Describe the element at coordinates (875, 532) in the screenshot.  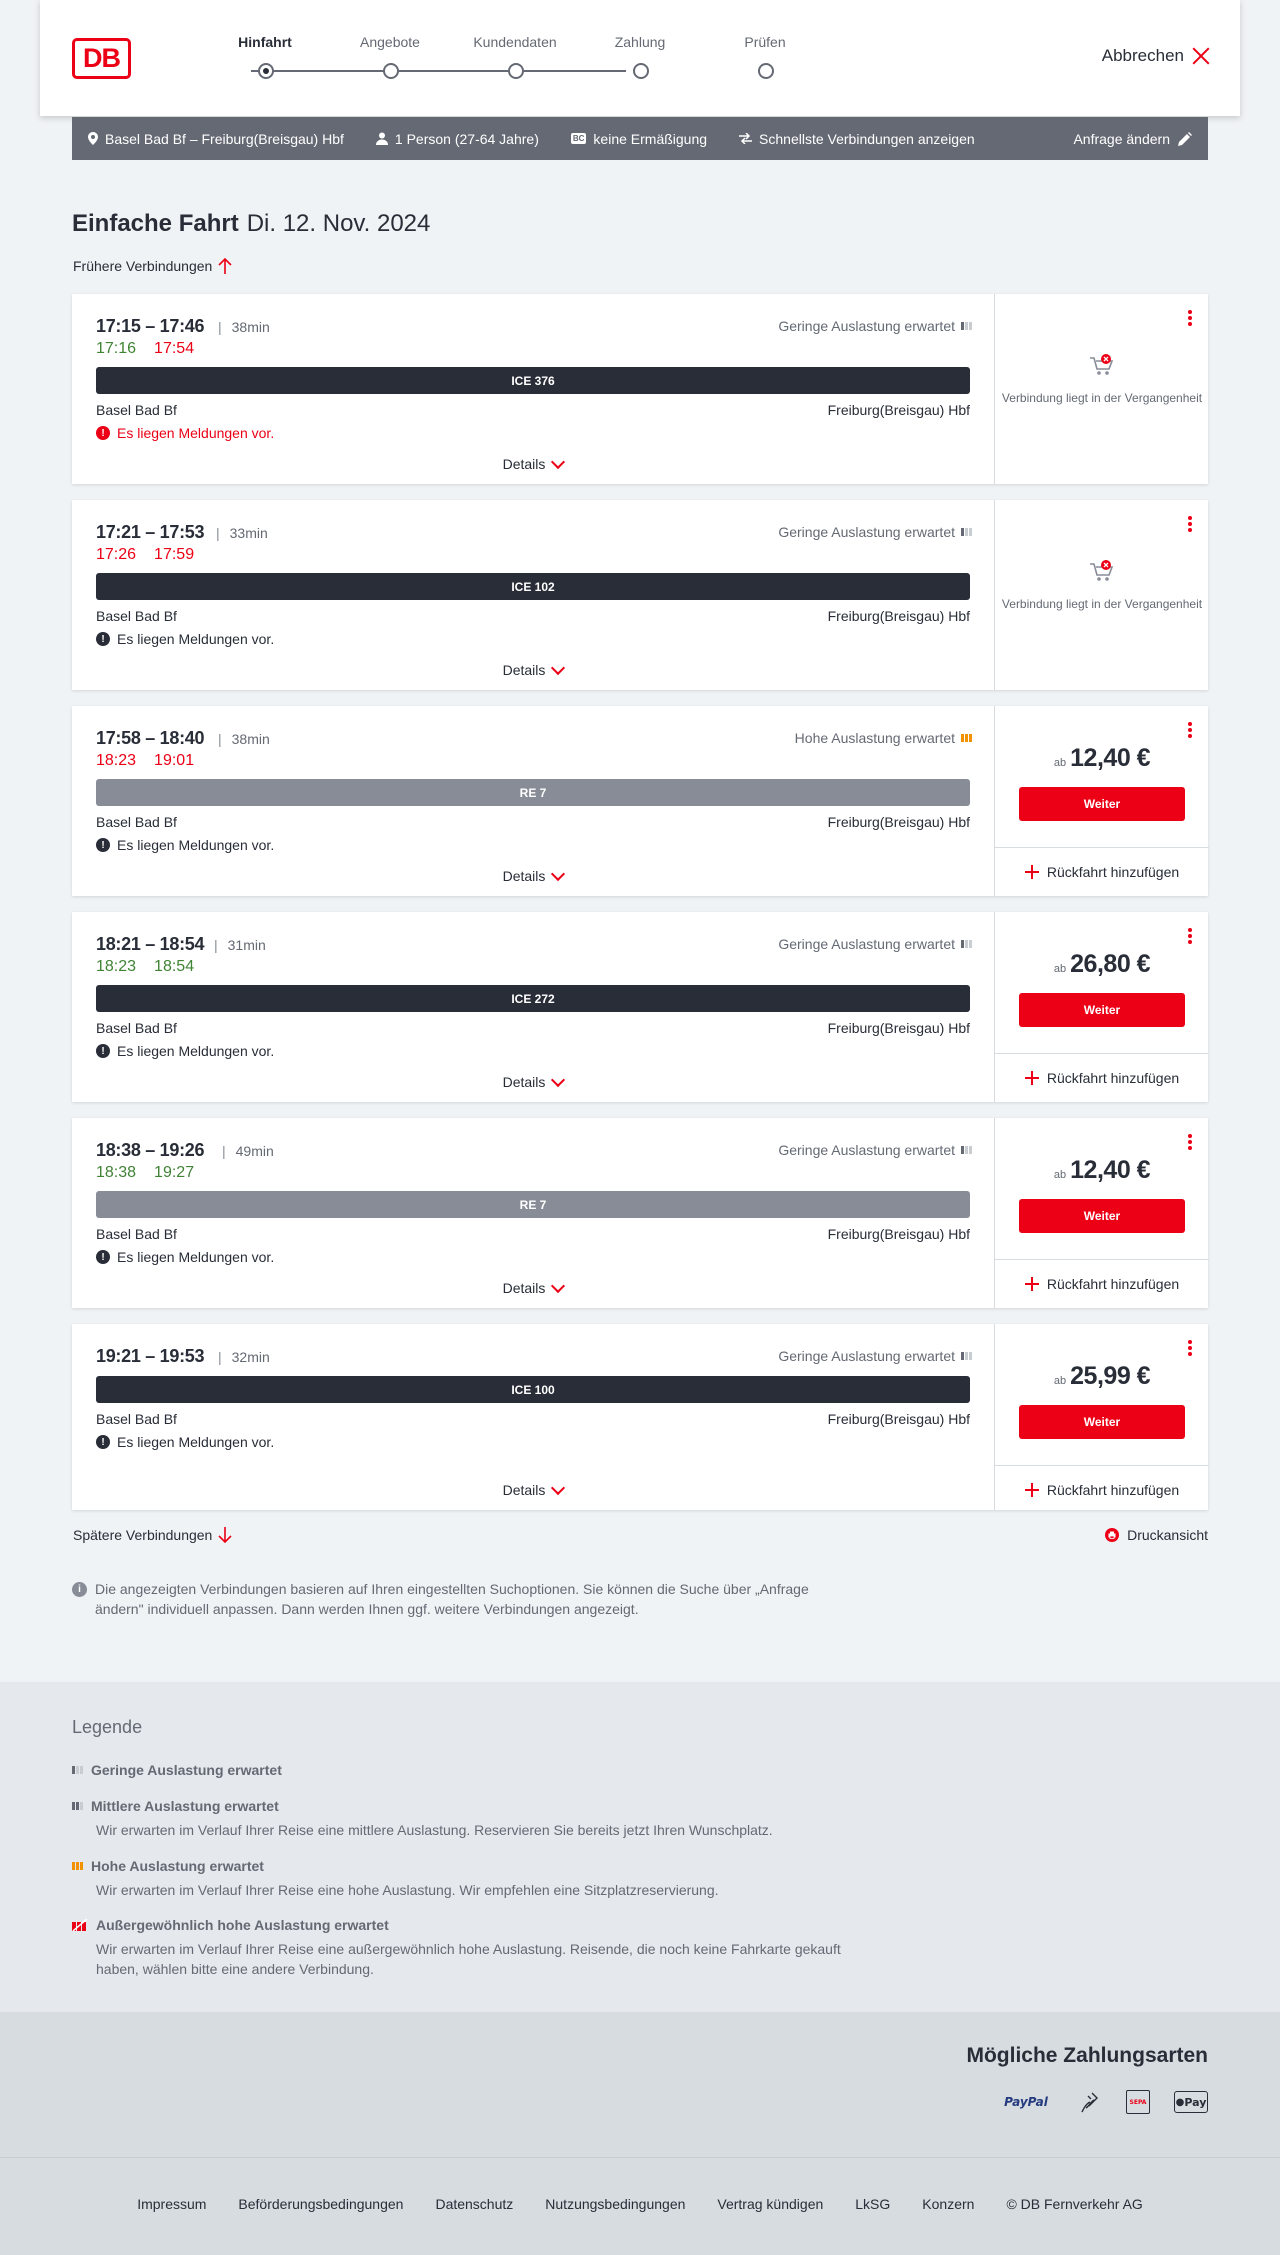
I see `occupancy-indicator: Geringe Auslastung erwartet` at that location.